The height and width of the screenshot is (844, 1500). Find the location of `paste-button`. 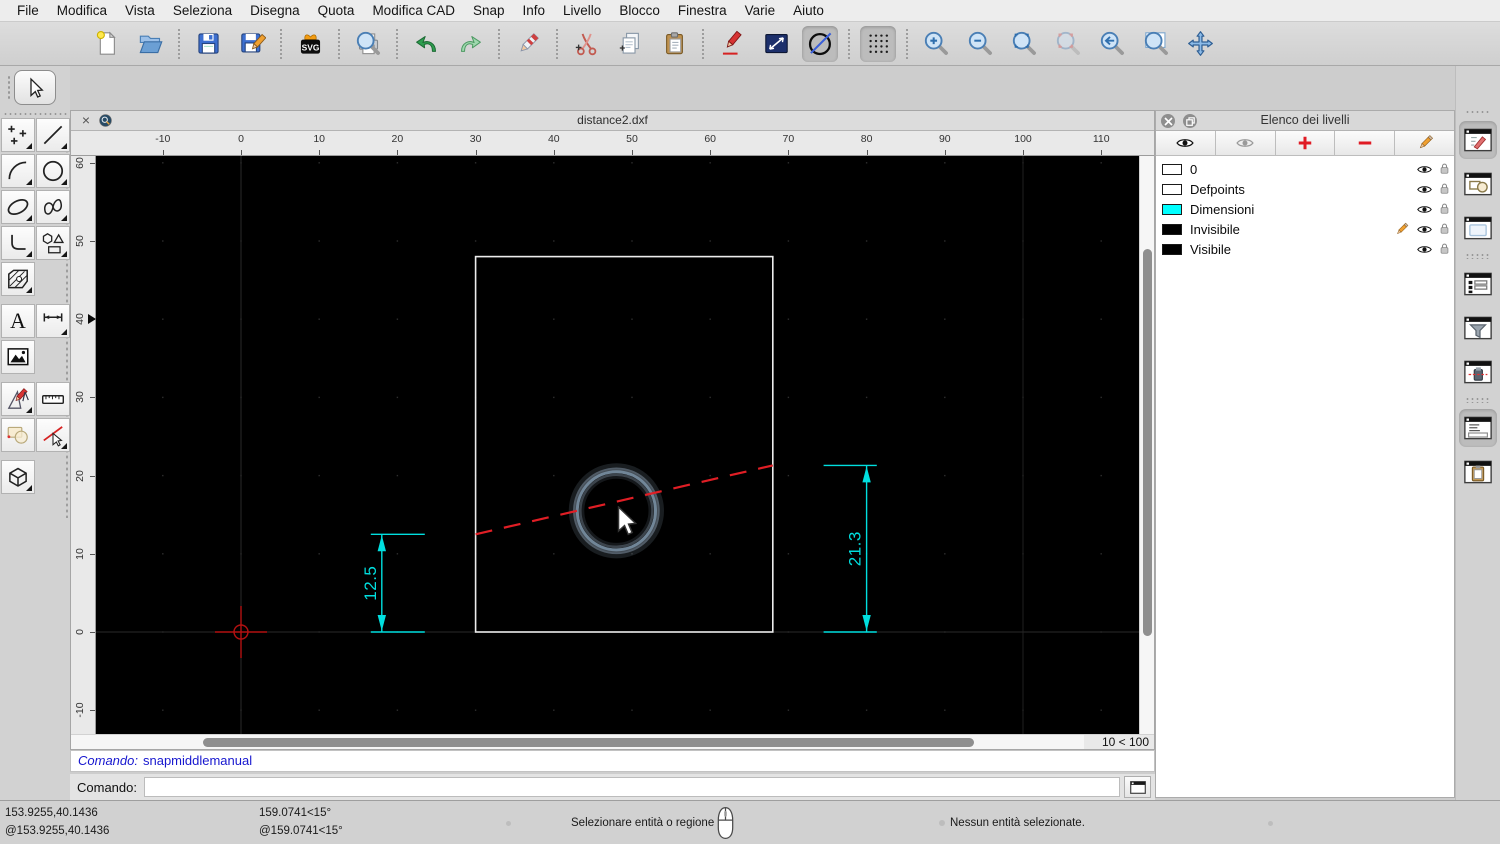

paste-button is located at coordinates (674, 44).